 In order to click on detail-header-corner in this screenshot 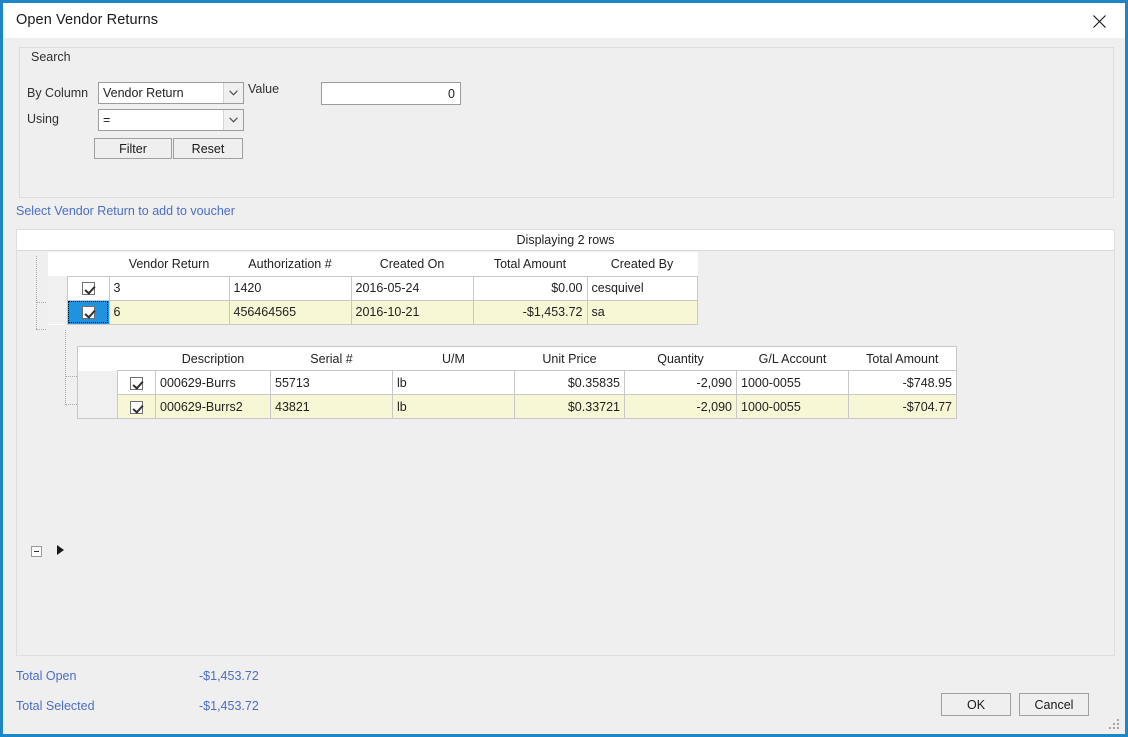, I will do `click(97, 358)`.